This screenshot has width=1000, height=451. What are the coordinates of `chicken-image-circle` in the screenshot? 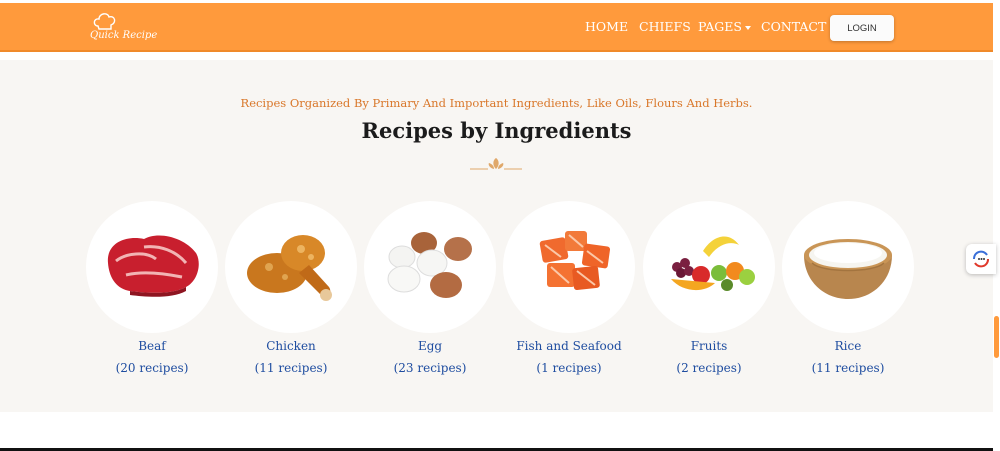 It's located at (291, 267).